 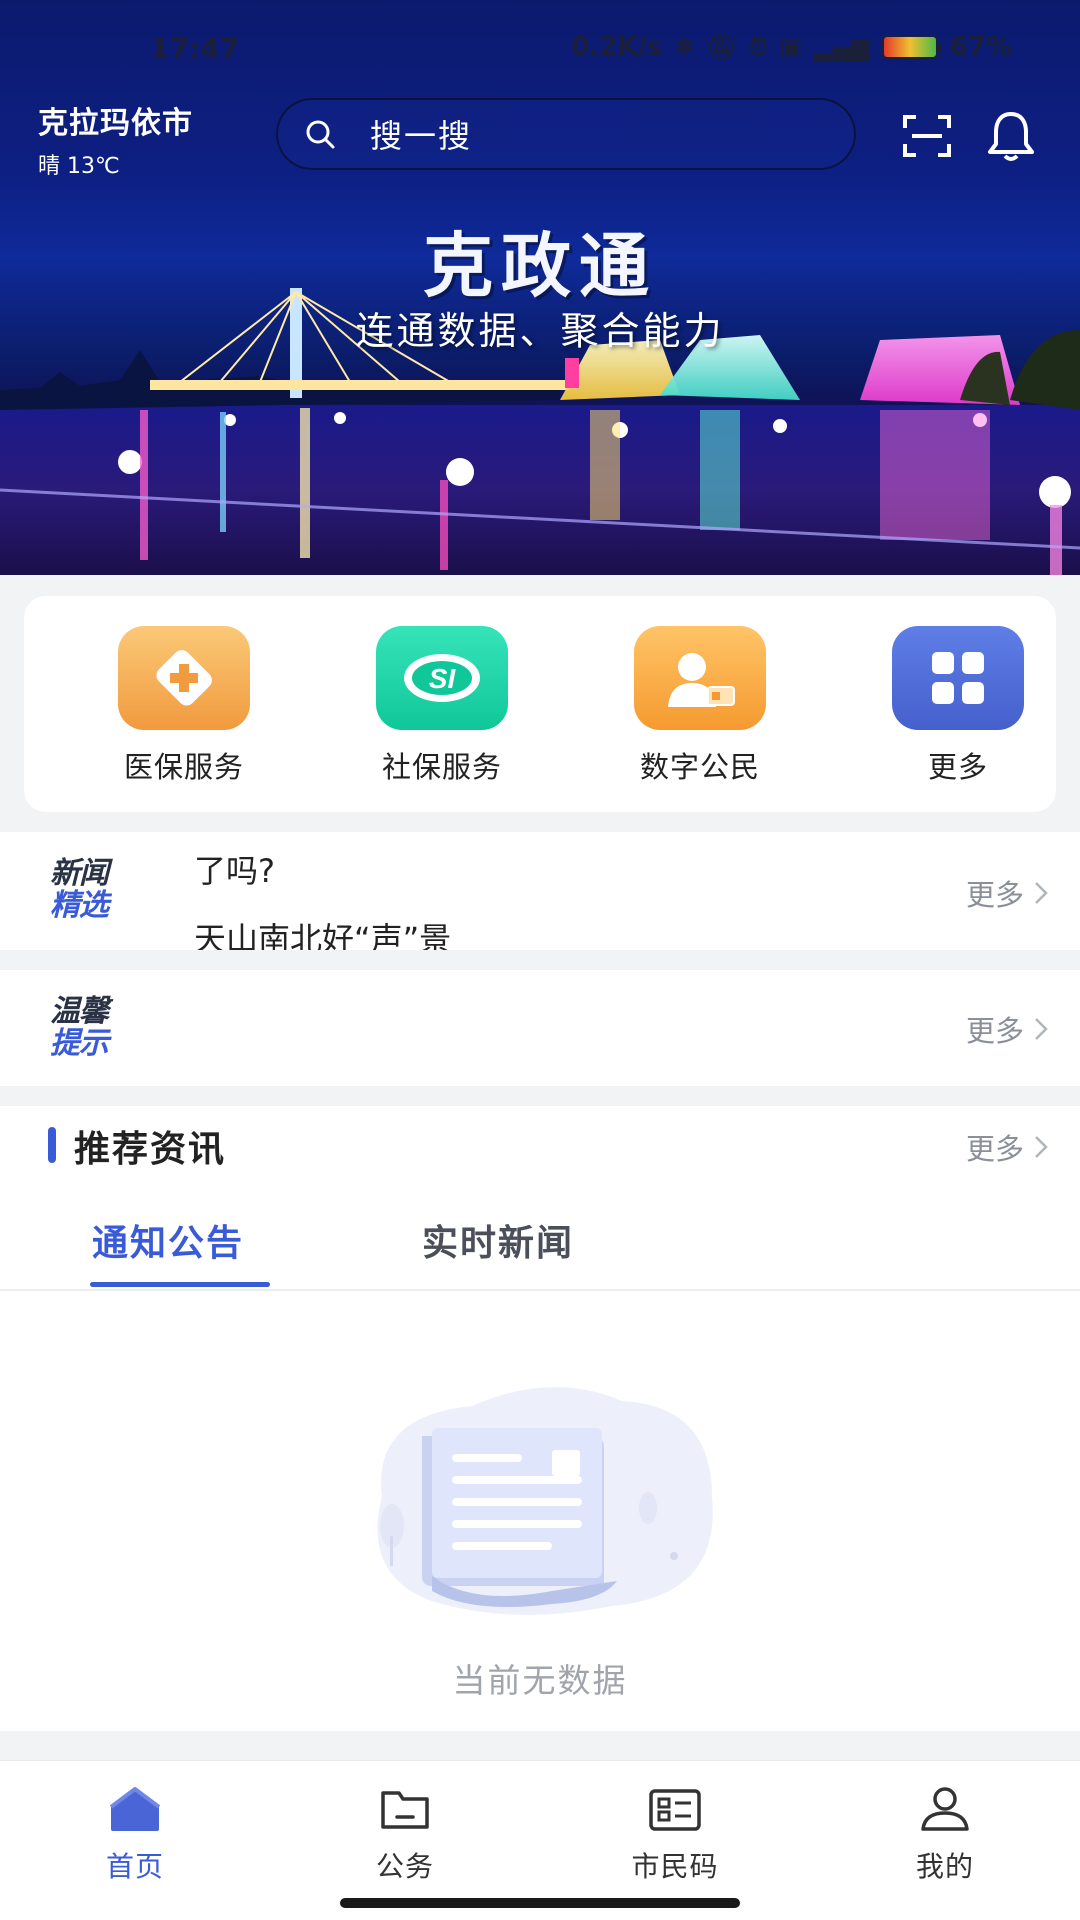 What do you see at coordinates (842, 47) in the screenshot?
I see `signal-icon: ▂▄▆` at bounding box center [842, 47].